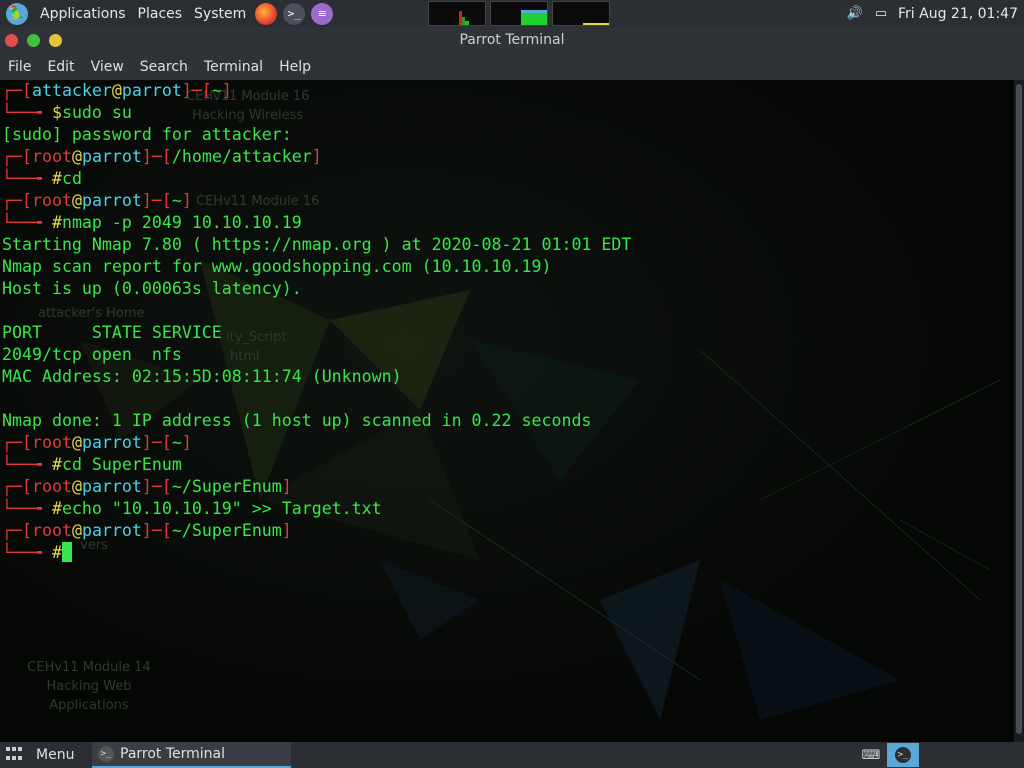  What do you see at coordinates (295, 67) in the screenshot?
I see `menu-help: Help` at bounding box center [295, 67].